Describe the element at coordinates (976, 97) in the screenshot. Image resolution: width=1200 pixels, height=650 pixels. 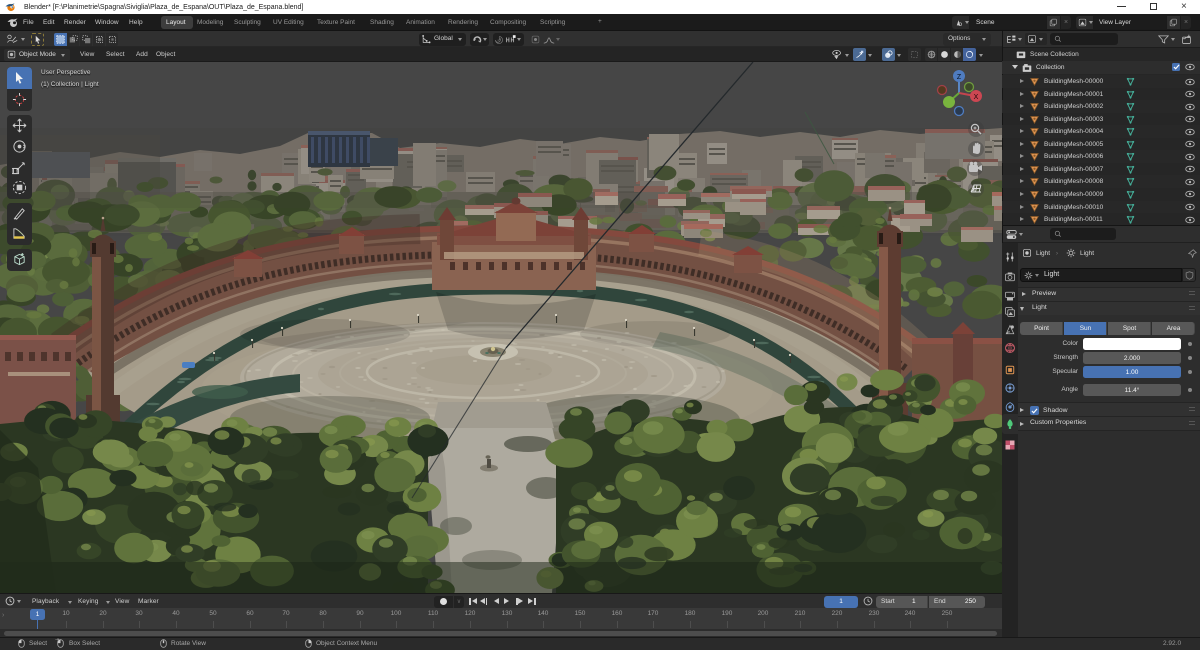
I see `svg-text: X` at that location.